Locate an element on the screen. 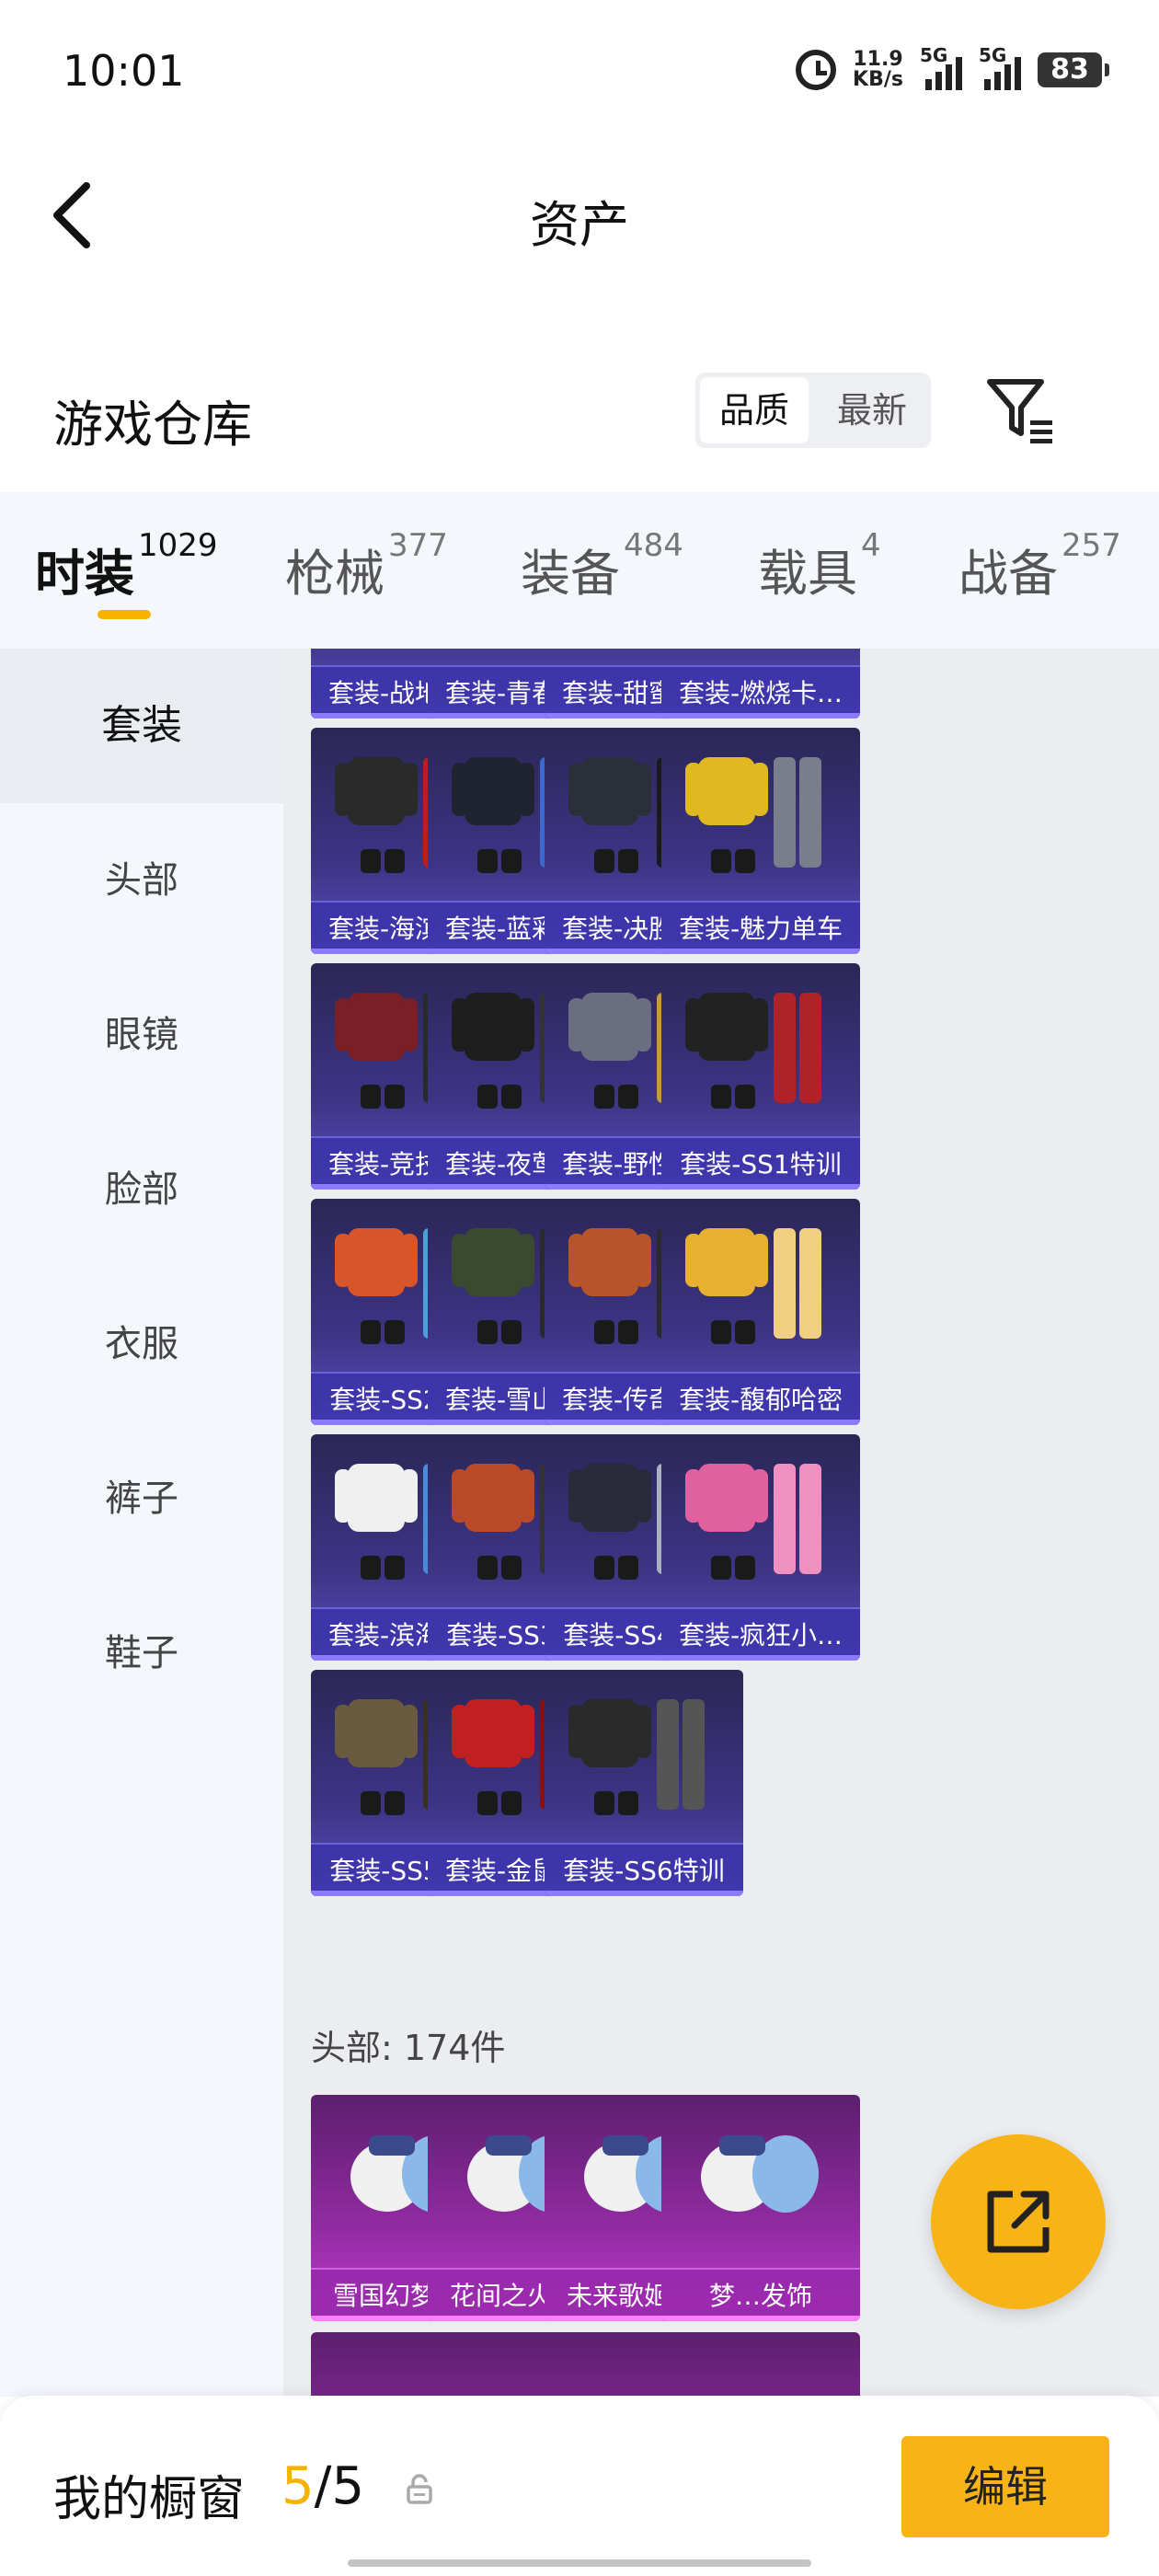  showcase-total: /5 is located at coordinates (339, 2486).